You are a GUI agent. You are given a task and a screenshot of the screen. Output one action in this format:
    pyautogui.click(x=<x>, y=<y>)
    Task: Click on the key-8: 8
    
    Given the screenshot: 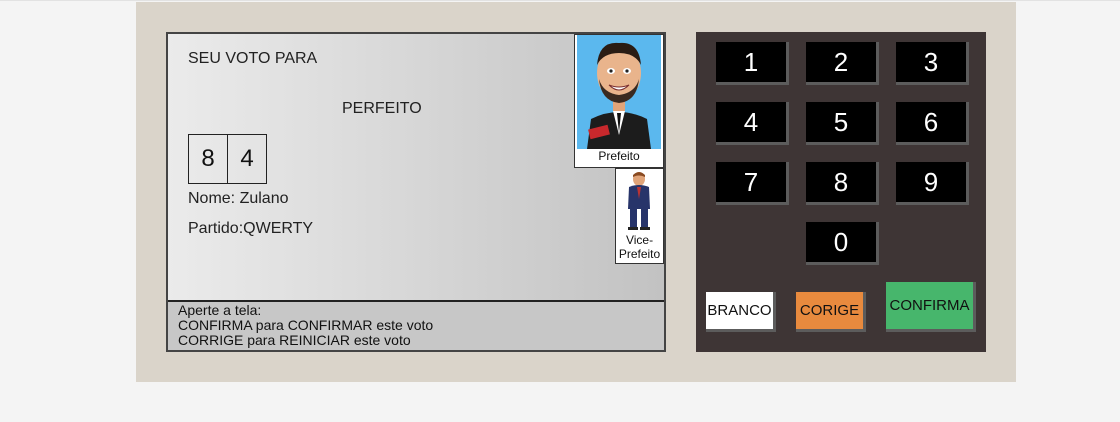 What is the action you would take?
    pyautogui.click(x=842, y=183)
    